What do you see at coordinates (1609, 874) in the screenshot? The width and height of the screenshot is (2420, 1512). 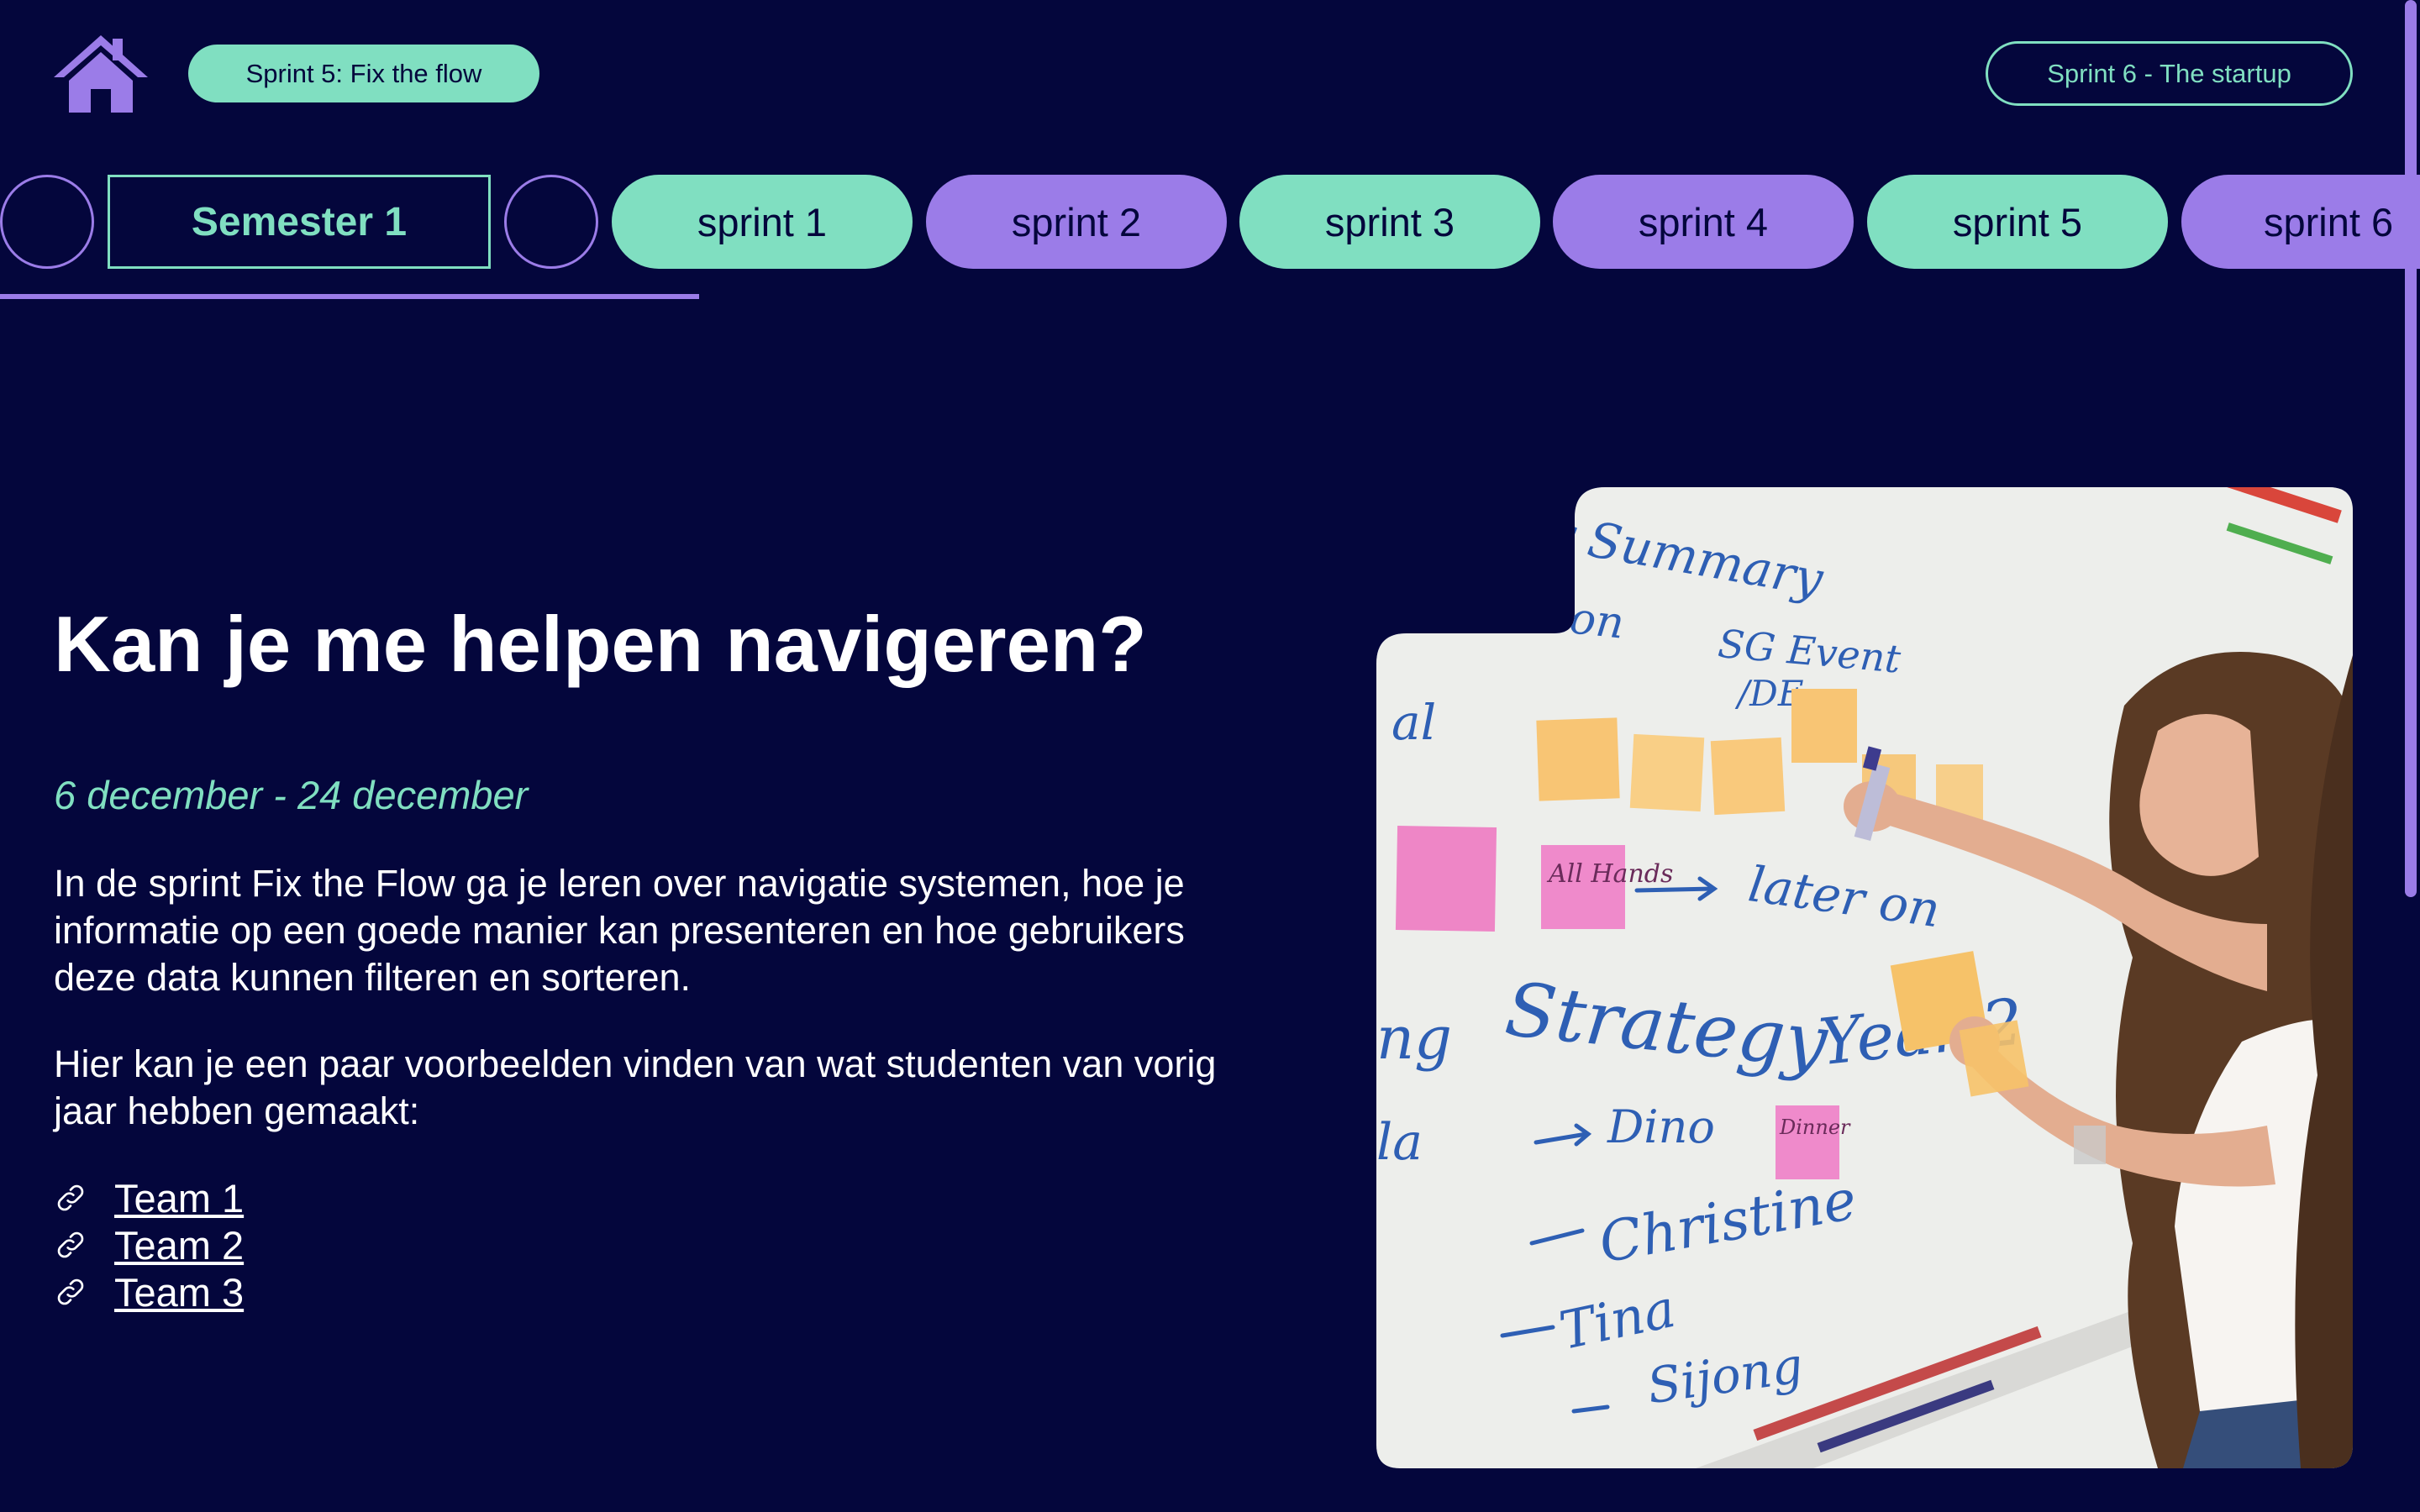 I see `svg-text: All Hands` at bounding box center [1609, 874].